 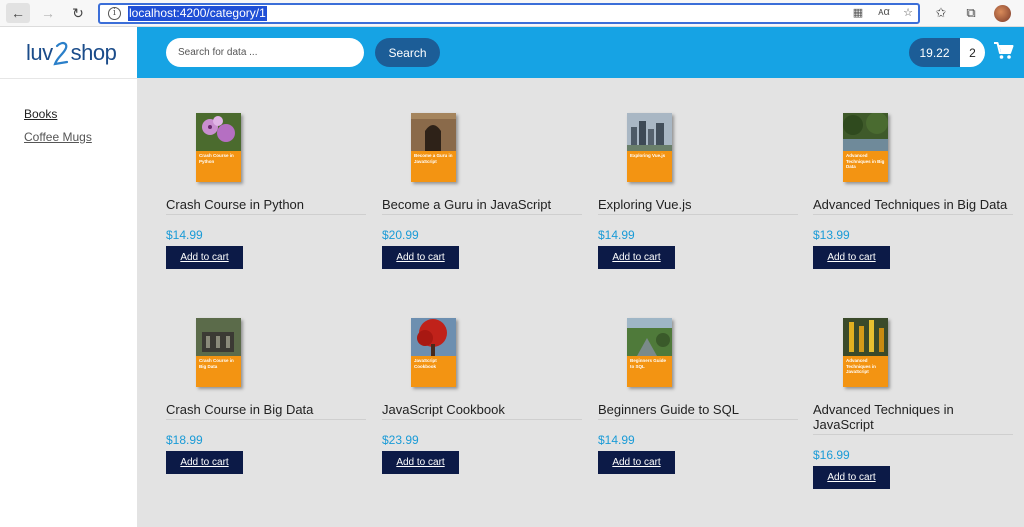 I want to click on cover-photo-city, so click(x=649, y=132).